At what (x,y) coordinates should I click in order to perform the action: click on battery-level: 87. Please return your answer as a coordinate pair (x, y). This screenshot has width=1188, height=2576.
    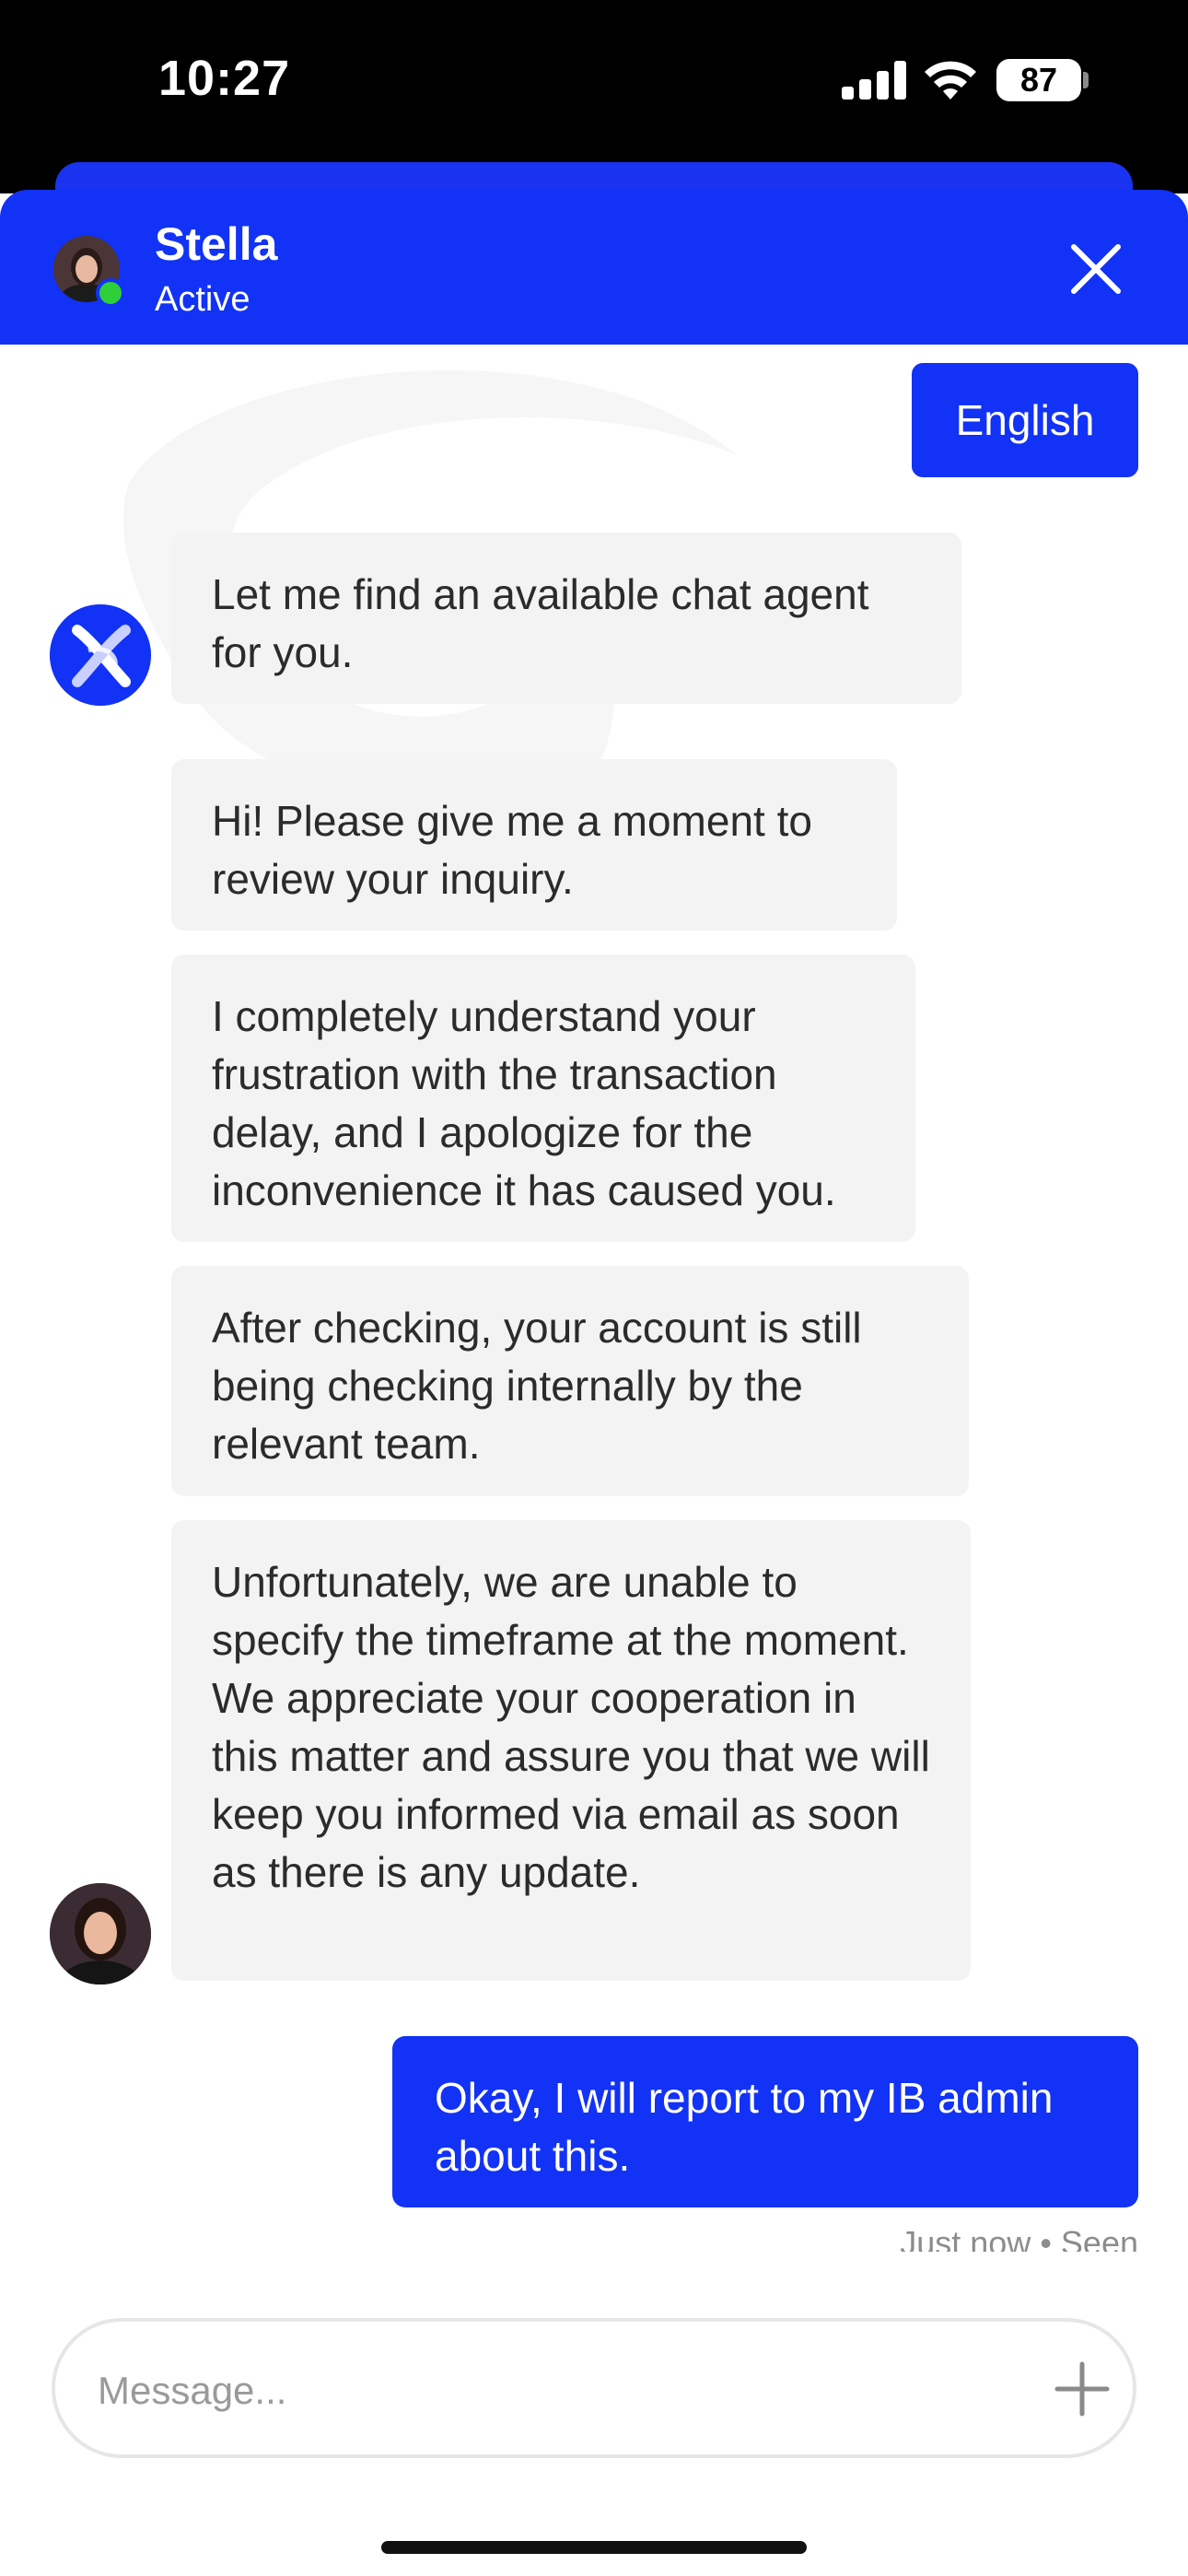
    Looking at the image, I should click on (1038, 80).